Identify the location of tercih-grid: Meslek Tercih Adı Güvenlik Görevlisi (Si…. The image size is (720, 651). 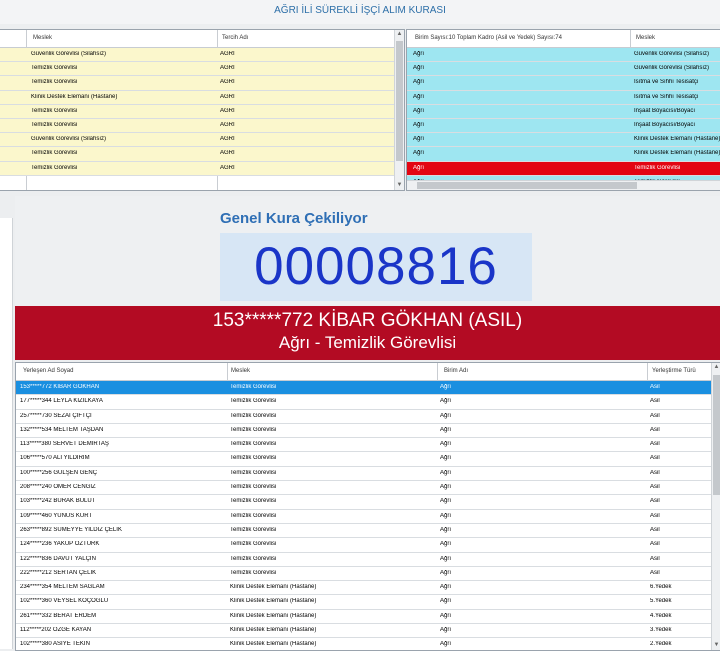
(202, 110).